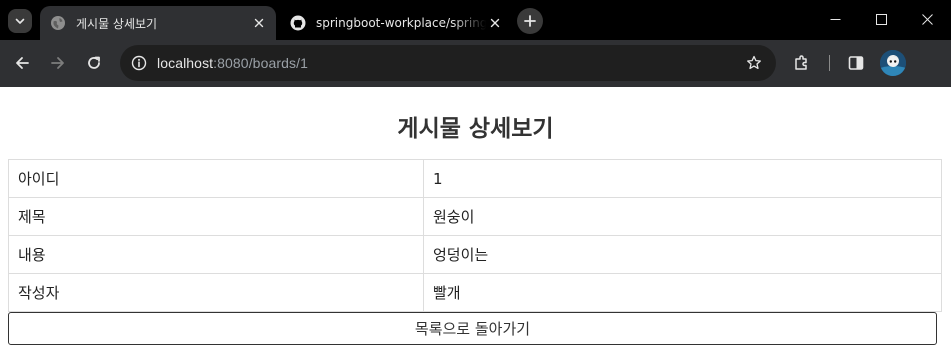  I want to click on minimize-icon, so click(835, 19).